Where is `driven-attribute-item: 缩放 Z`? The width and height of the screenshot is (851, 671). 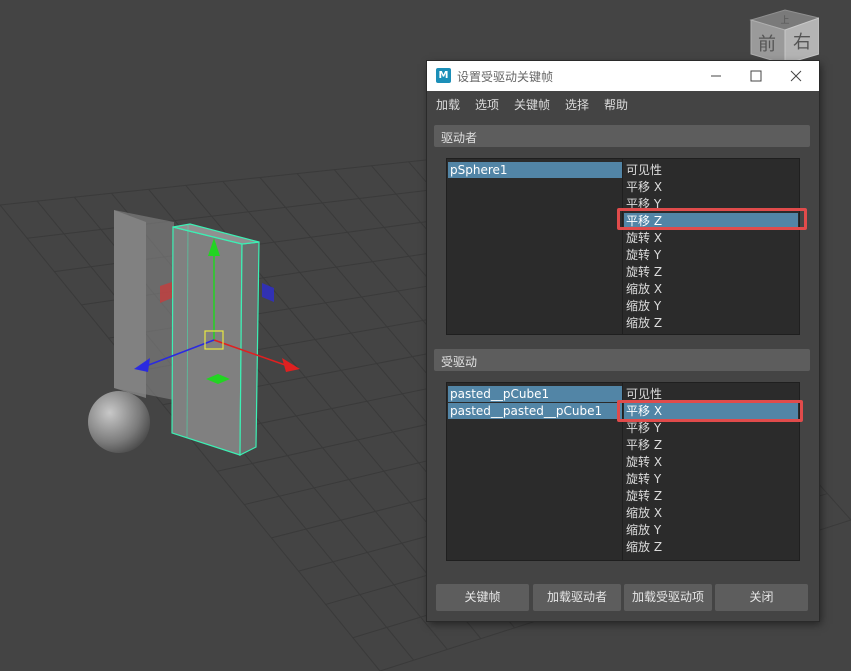
driven-attribute-item: 缩放 Z is located at coordinates (711, 547).